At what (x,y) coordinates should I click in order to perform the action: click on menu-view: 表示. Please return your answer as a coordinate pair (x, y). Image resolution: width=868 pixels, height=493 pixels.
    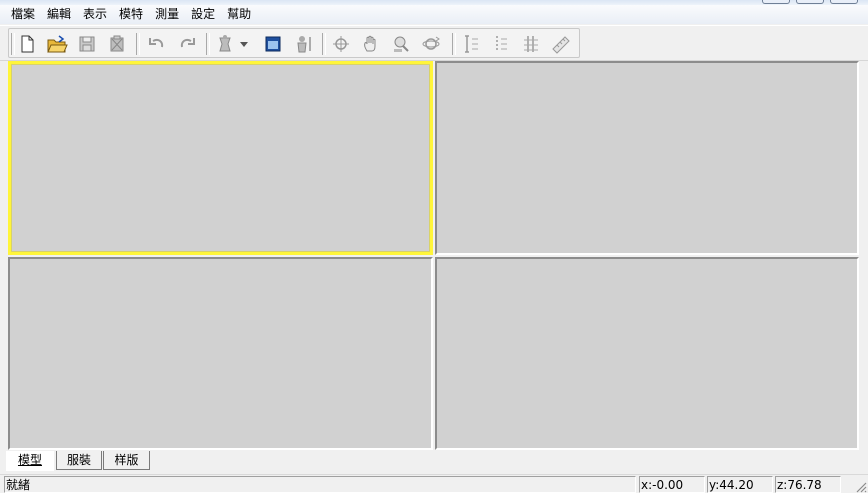
    Looking at the image, I should click on (95, 14).